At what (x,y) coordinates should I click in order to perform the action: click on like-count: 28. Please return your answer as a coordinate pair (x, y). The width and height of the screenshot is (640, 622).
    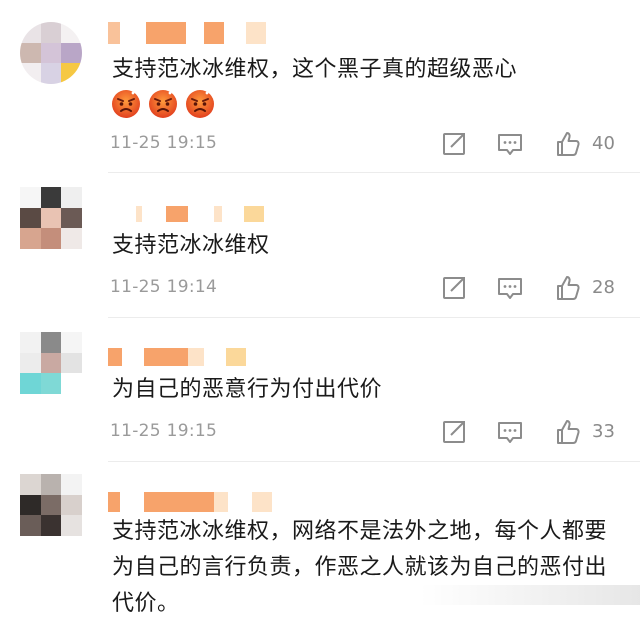
    Looking at the image, I should click on (603, 287).